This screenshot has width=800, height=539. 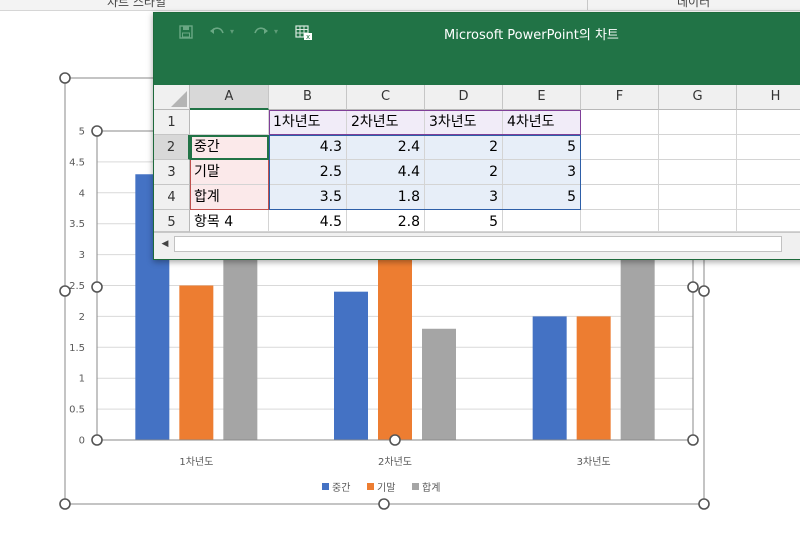 I want to click on save-icon, so click(x=186, y=33).